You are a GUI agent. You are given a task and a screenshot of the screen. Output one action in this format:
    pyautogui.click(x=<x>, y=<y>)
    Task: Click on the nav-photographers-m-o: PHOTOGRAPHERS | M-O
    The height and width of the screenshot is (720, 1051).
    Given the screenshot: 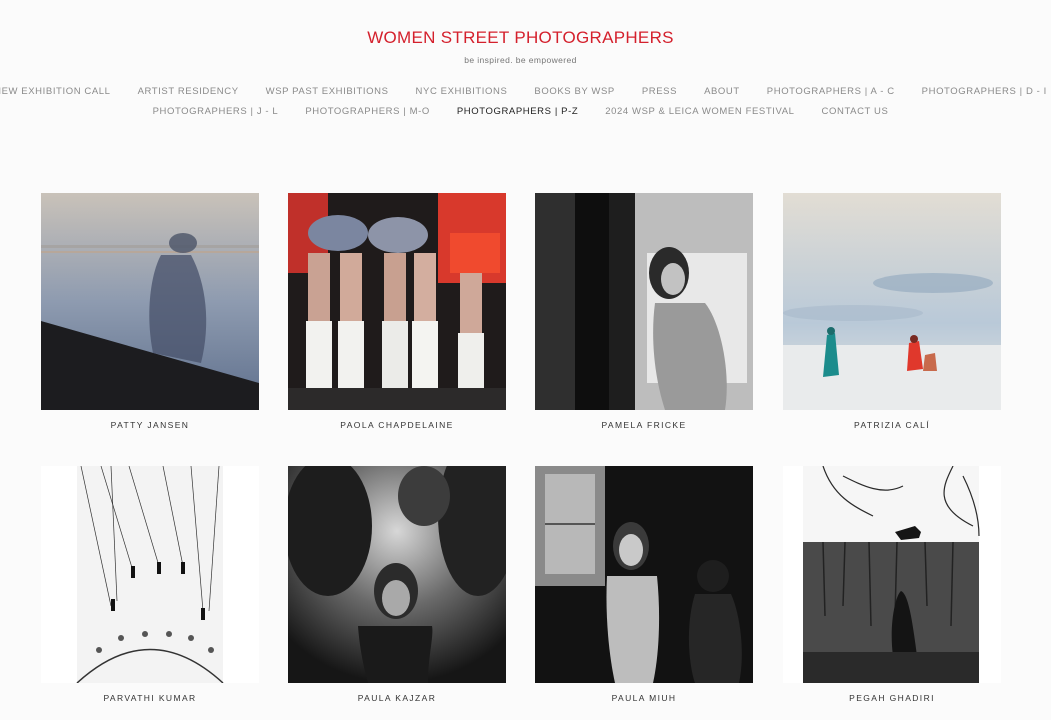 What is the action you would take?
    pyautogui.click(x=367, y=111)
    